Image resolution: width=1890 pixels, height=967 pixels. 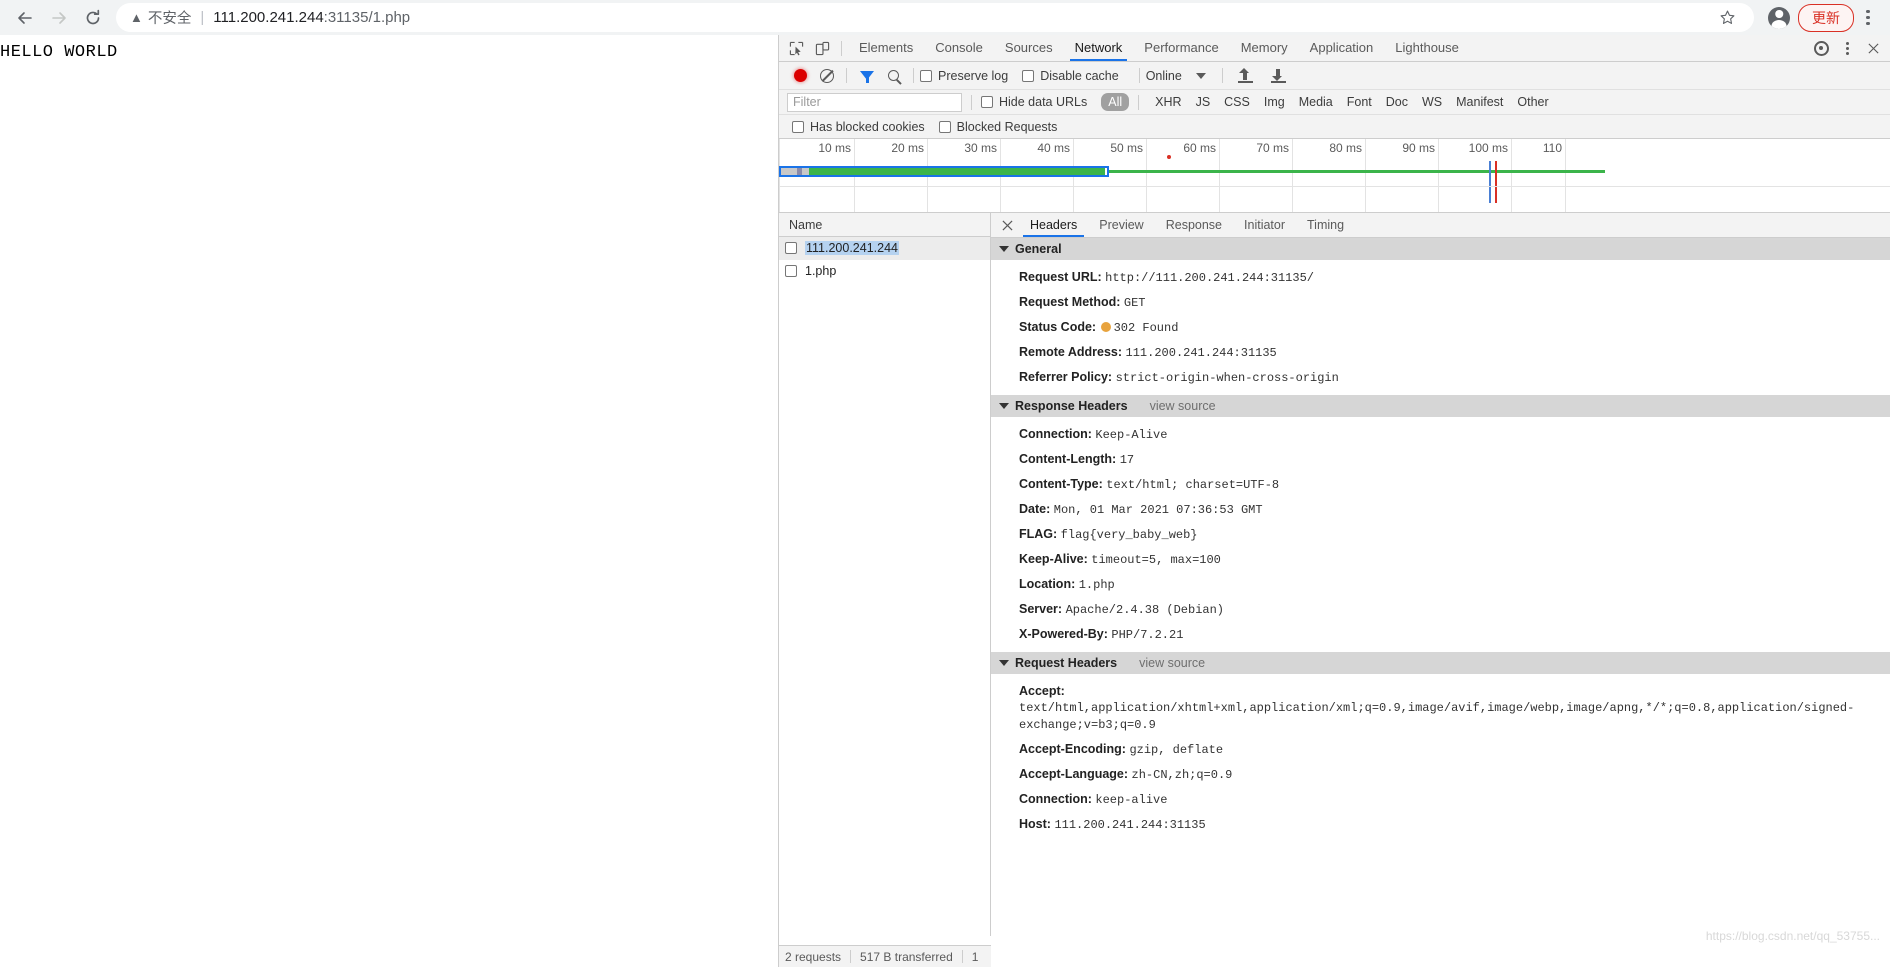 What do you see at coordinates (1397, 102) in the screenshot?
I see `resource-type-doc: Doc` at bounding box center [1397, 102].